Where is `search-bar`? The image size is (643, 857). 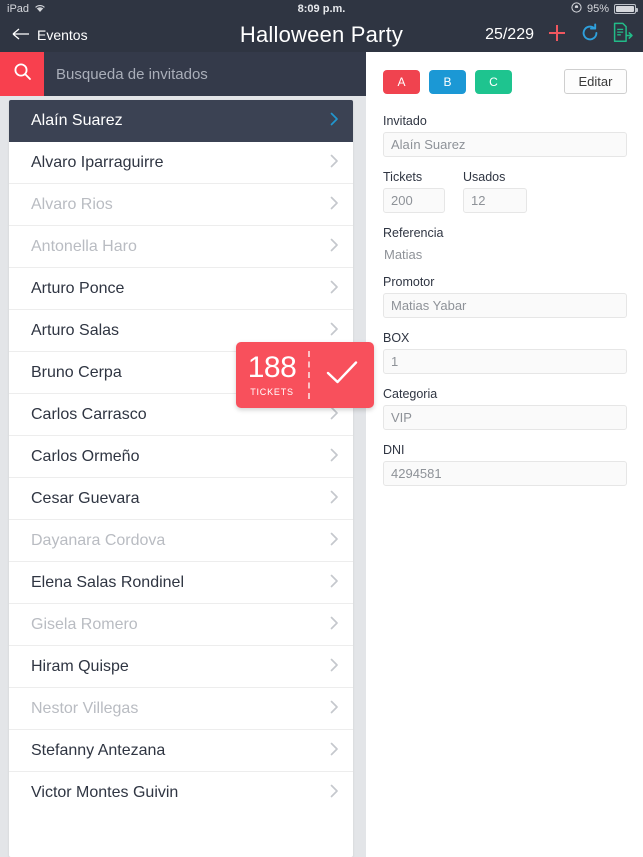 search-bar is located at coordinates (183, 74).